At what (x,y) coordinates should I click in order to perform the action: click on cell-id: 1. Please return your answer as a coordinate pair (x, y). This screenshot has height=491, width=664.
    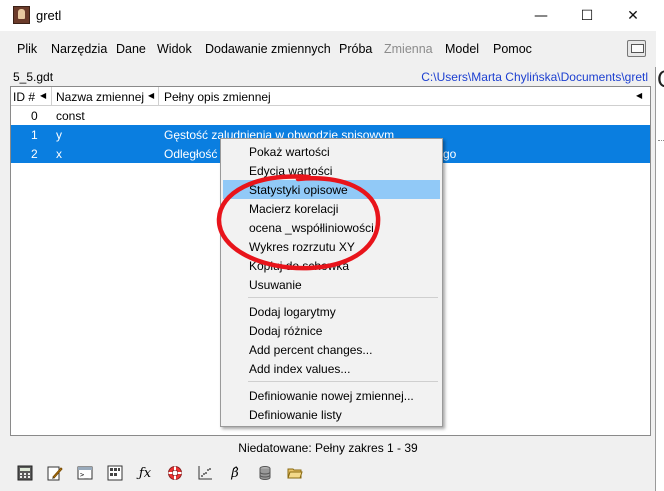
    Looking at the image, I should click on (34, 135).